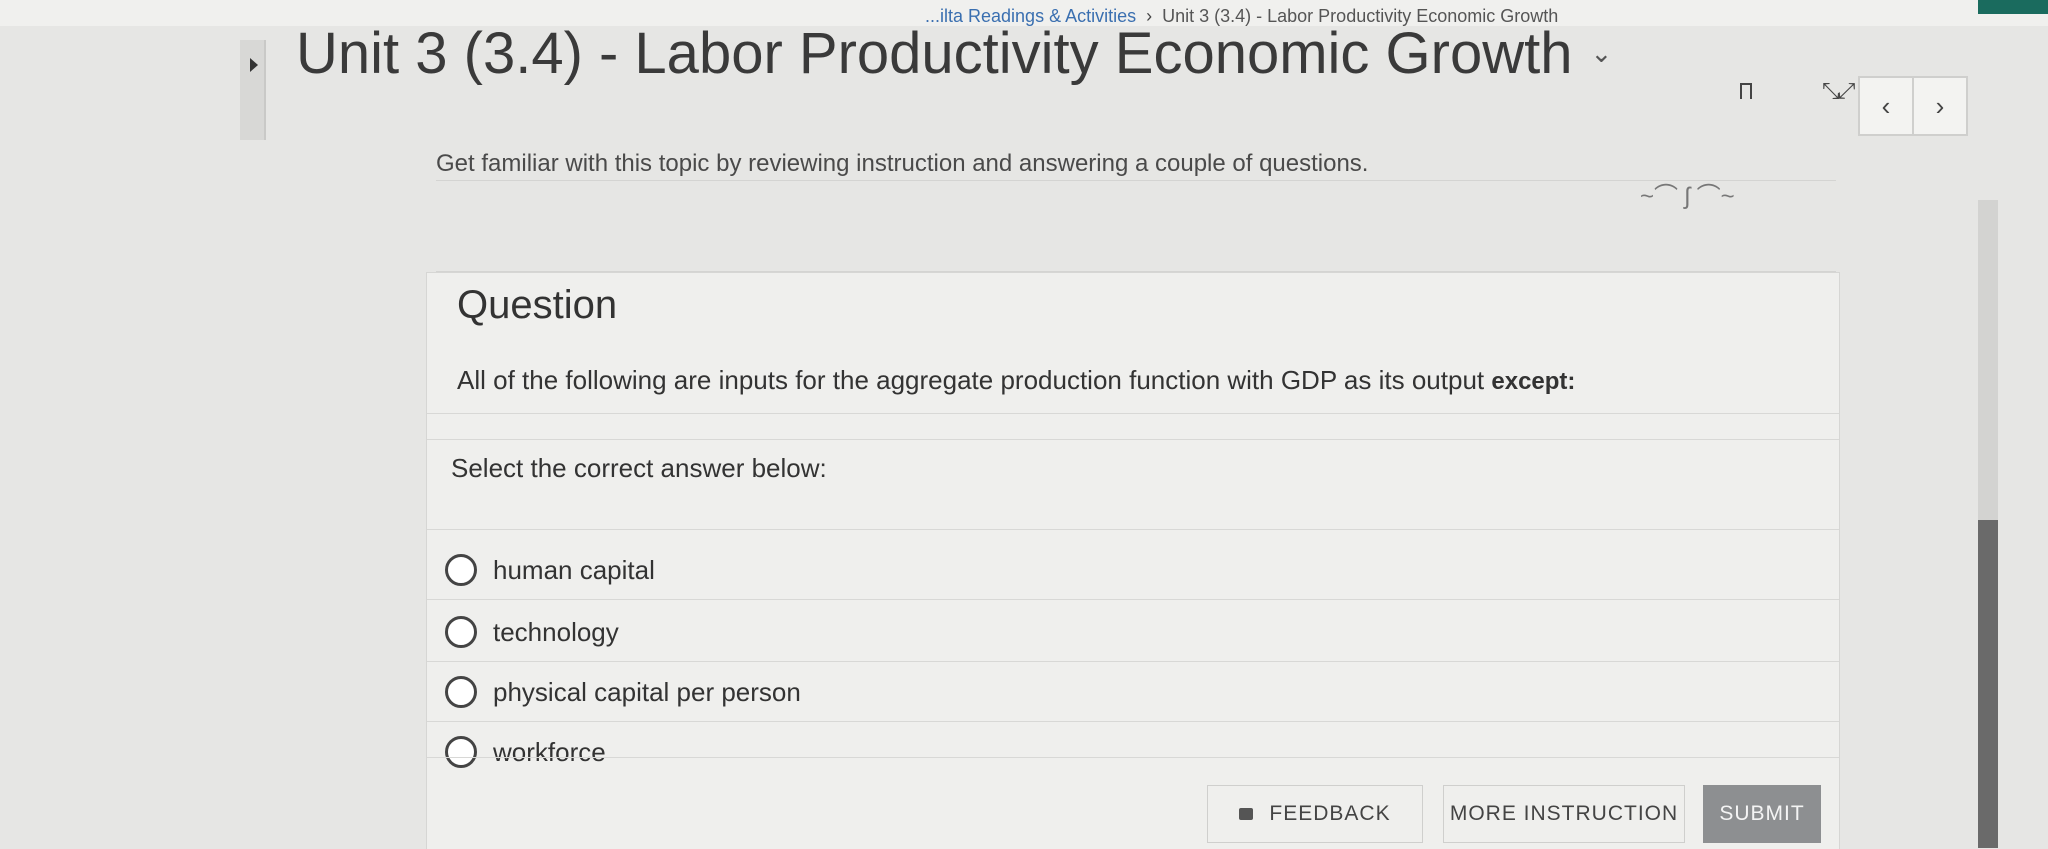 This screenshot has height=849, width=2048. Describe the element at coordinates (1246, 814) in the screenshot. I see `feedback-icon` at that location.